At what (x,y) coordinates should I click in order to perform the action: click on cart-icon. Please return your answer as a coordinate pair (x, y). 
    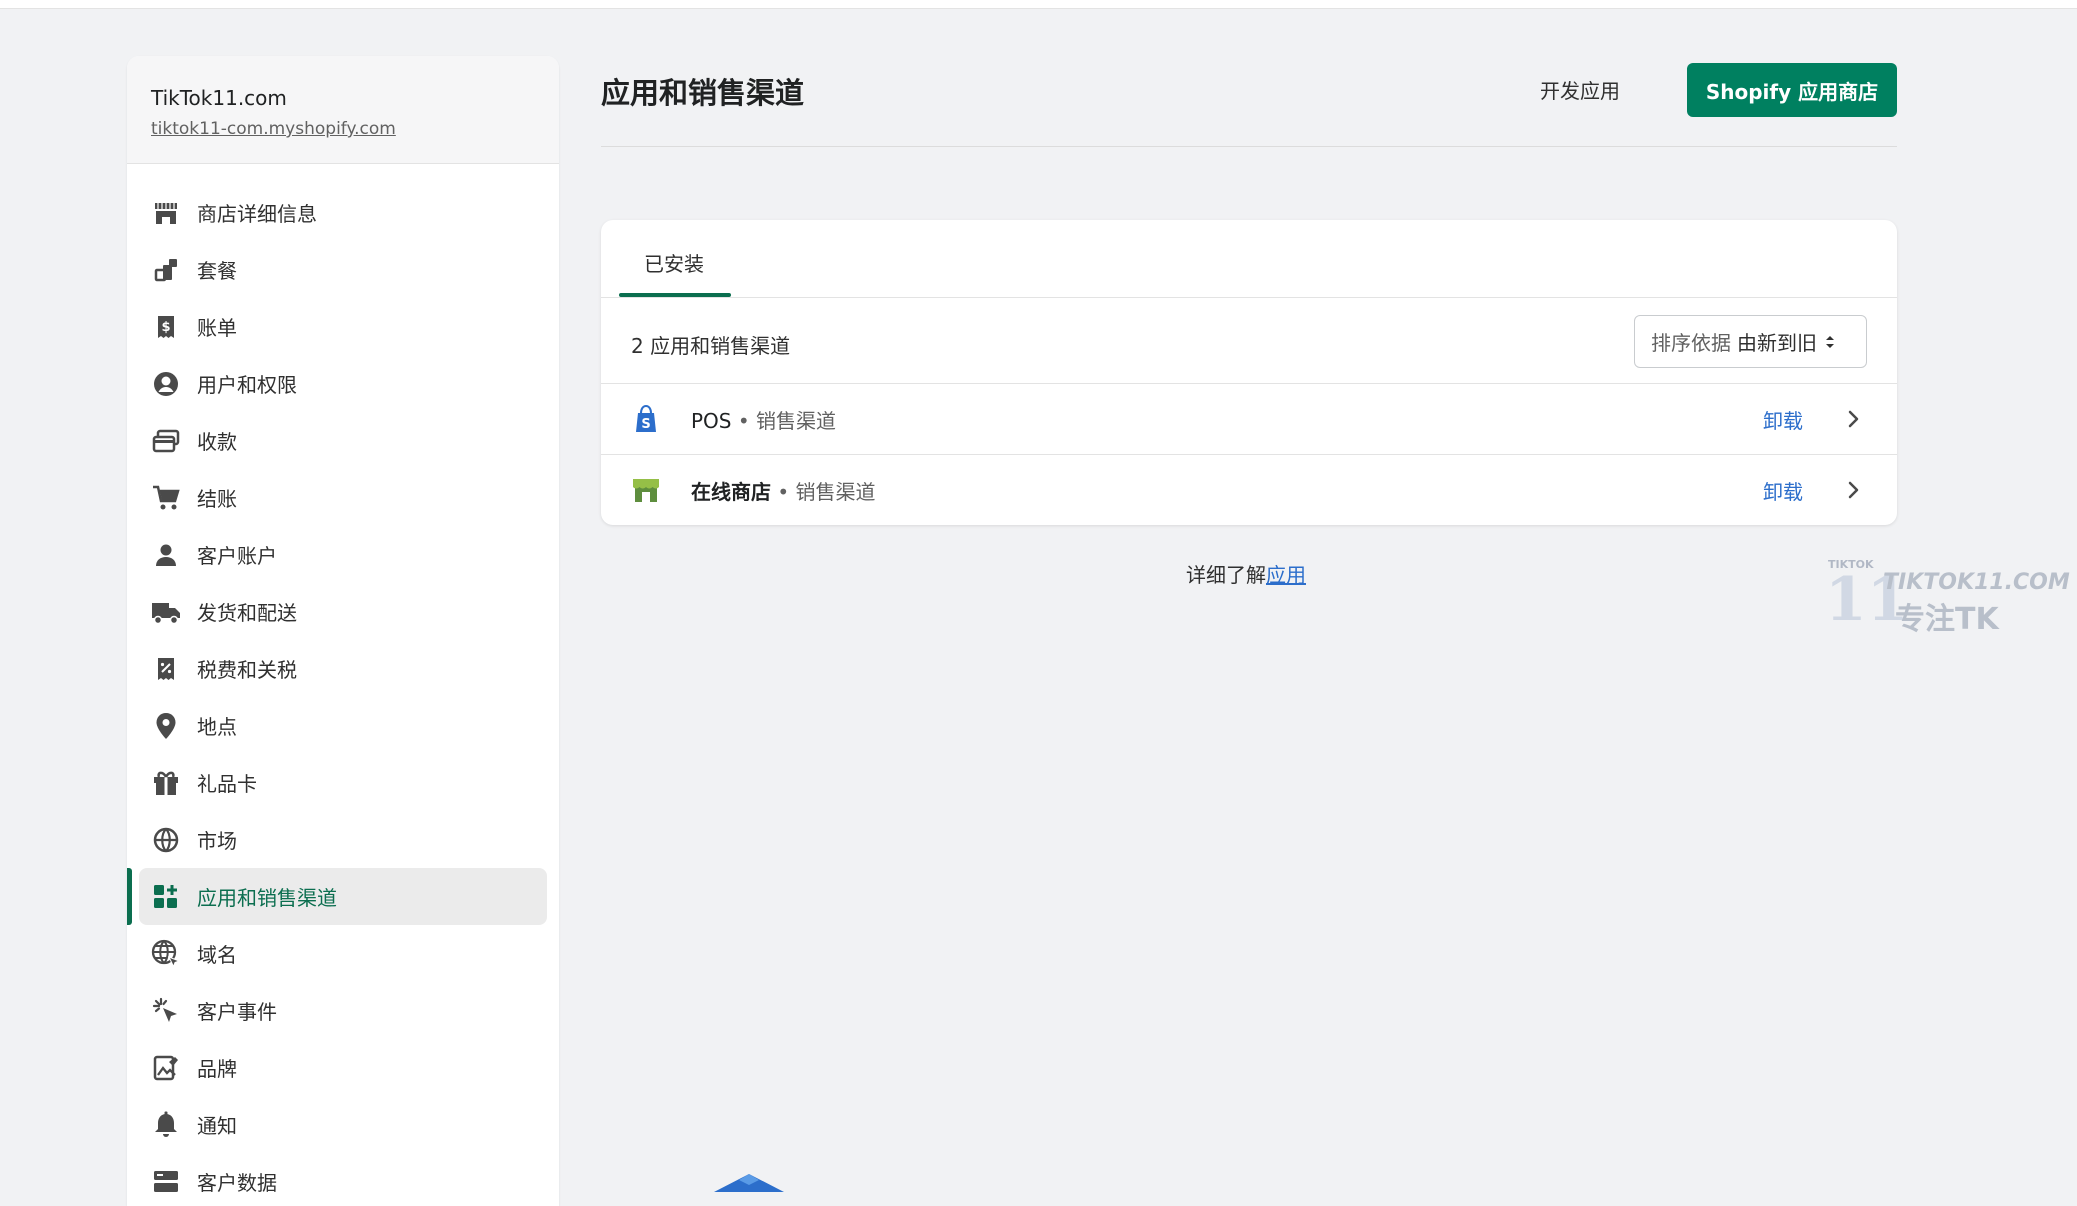
    Looking at the image, I should click on (166, 498).